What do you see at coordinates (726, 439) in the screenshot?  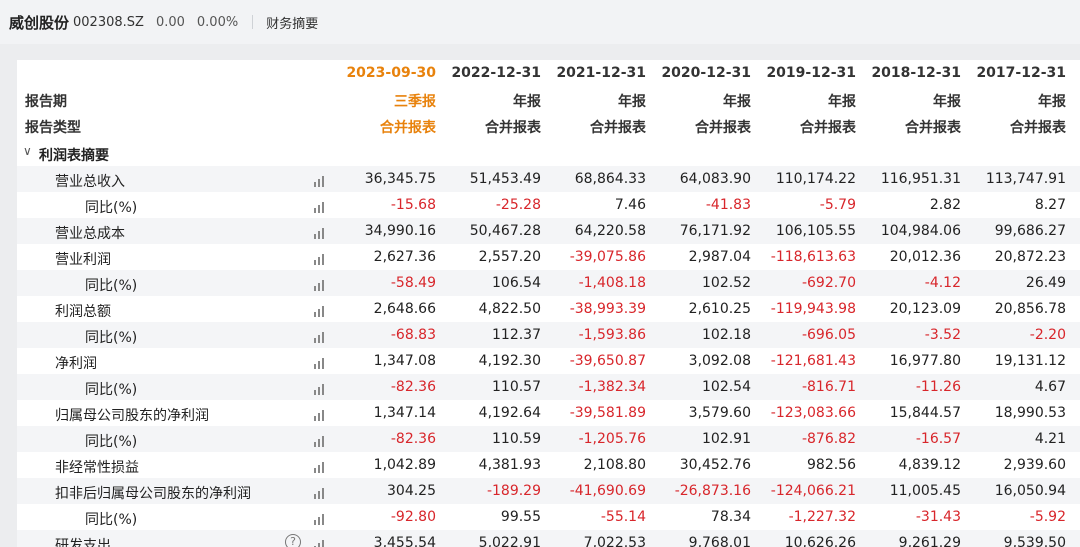 I see `value-cell: 102.91` at bounding box center [726, 439].